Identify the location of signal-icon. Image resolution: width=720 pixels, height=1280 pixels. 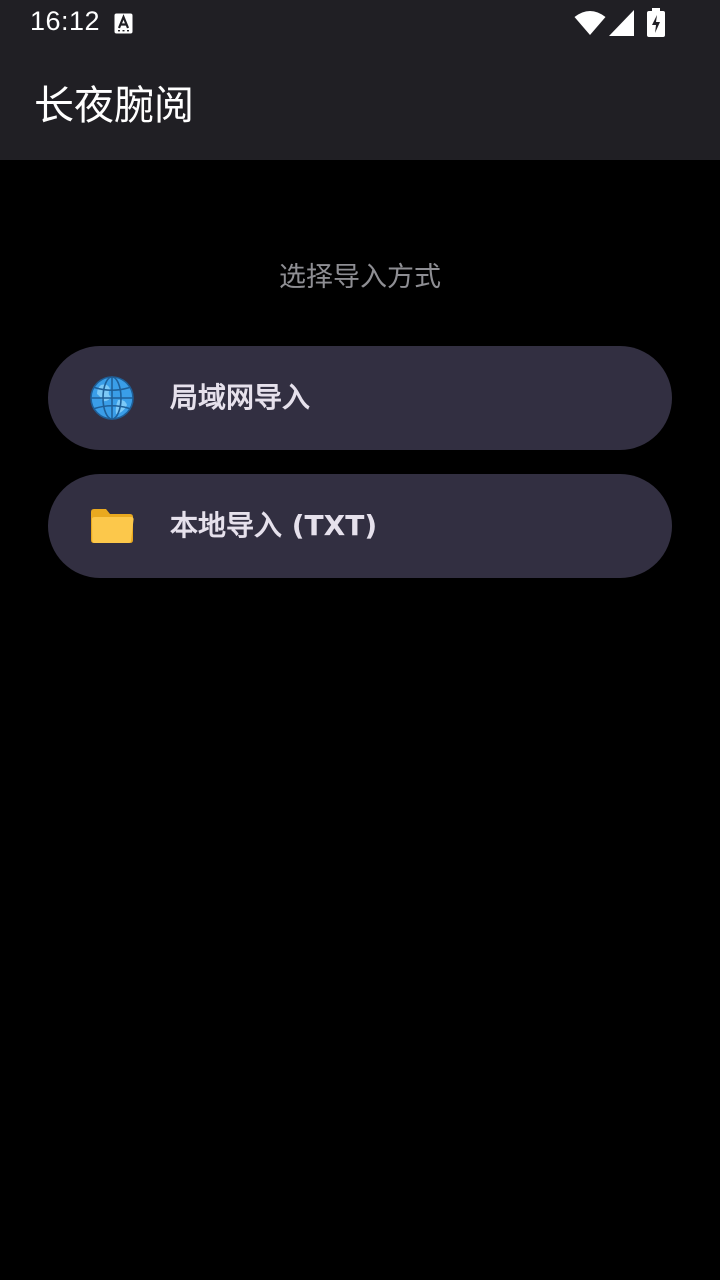
(621, 23).